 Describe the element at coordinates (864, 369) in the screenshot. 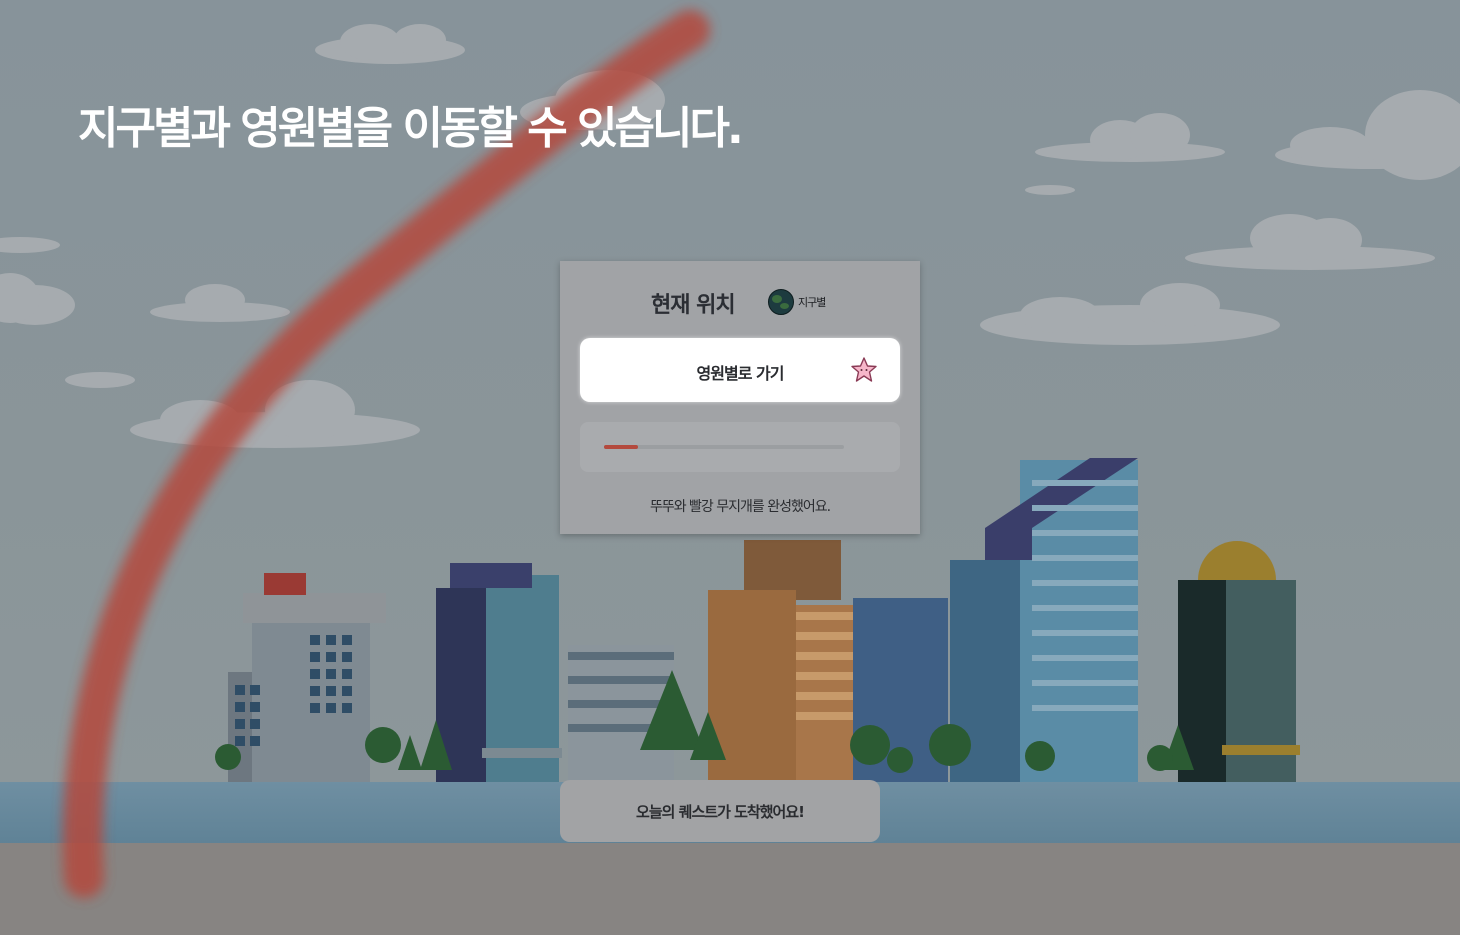

I see `star-icon` at that location.